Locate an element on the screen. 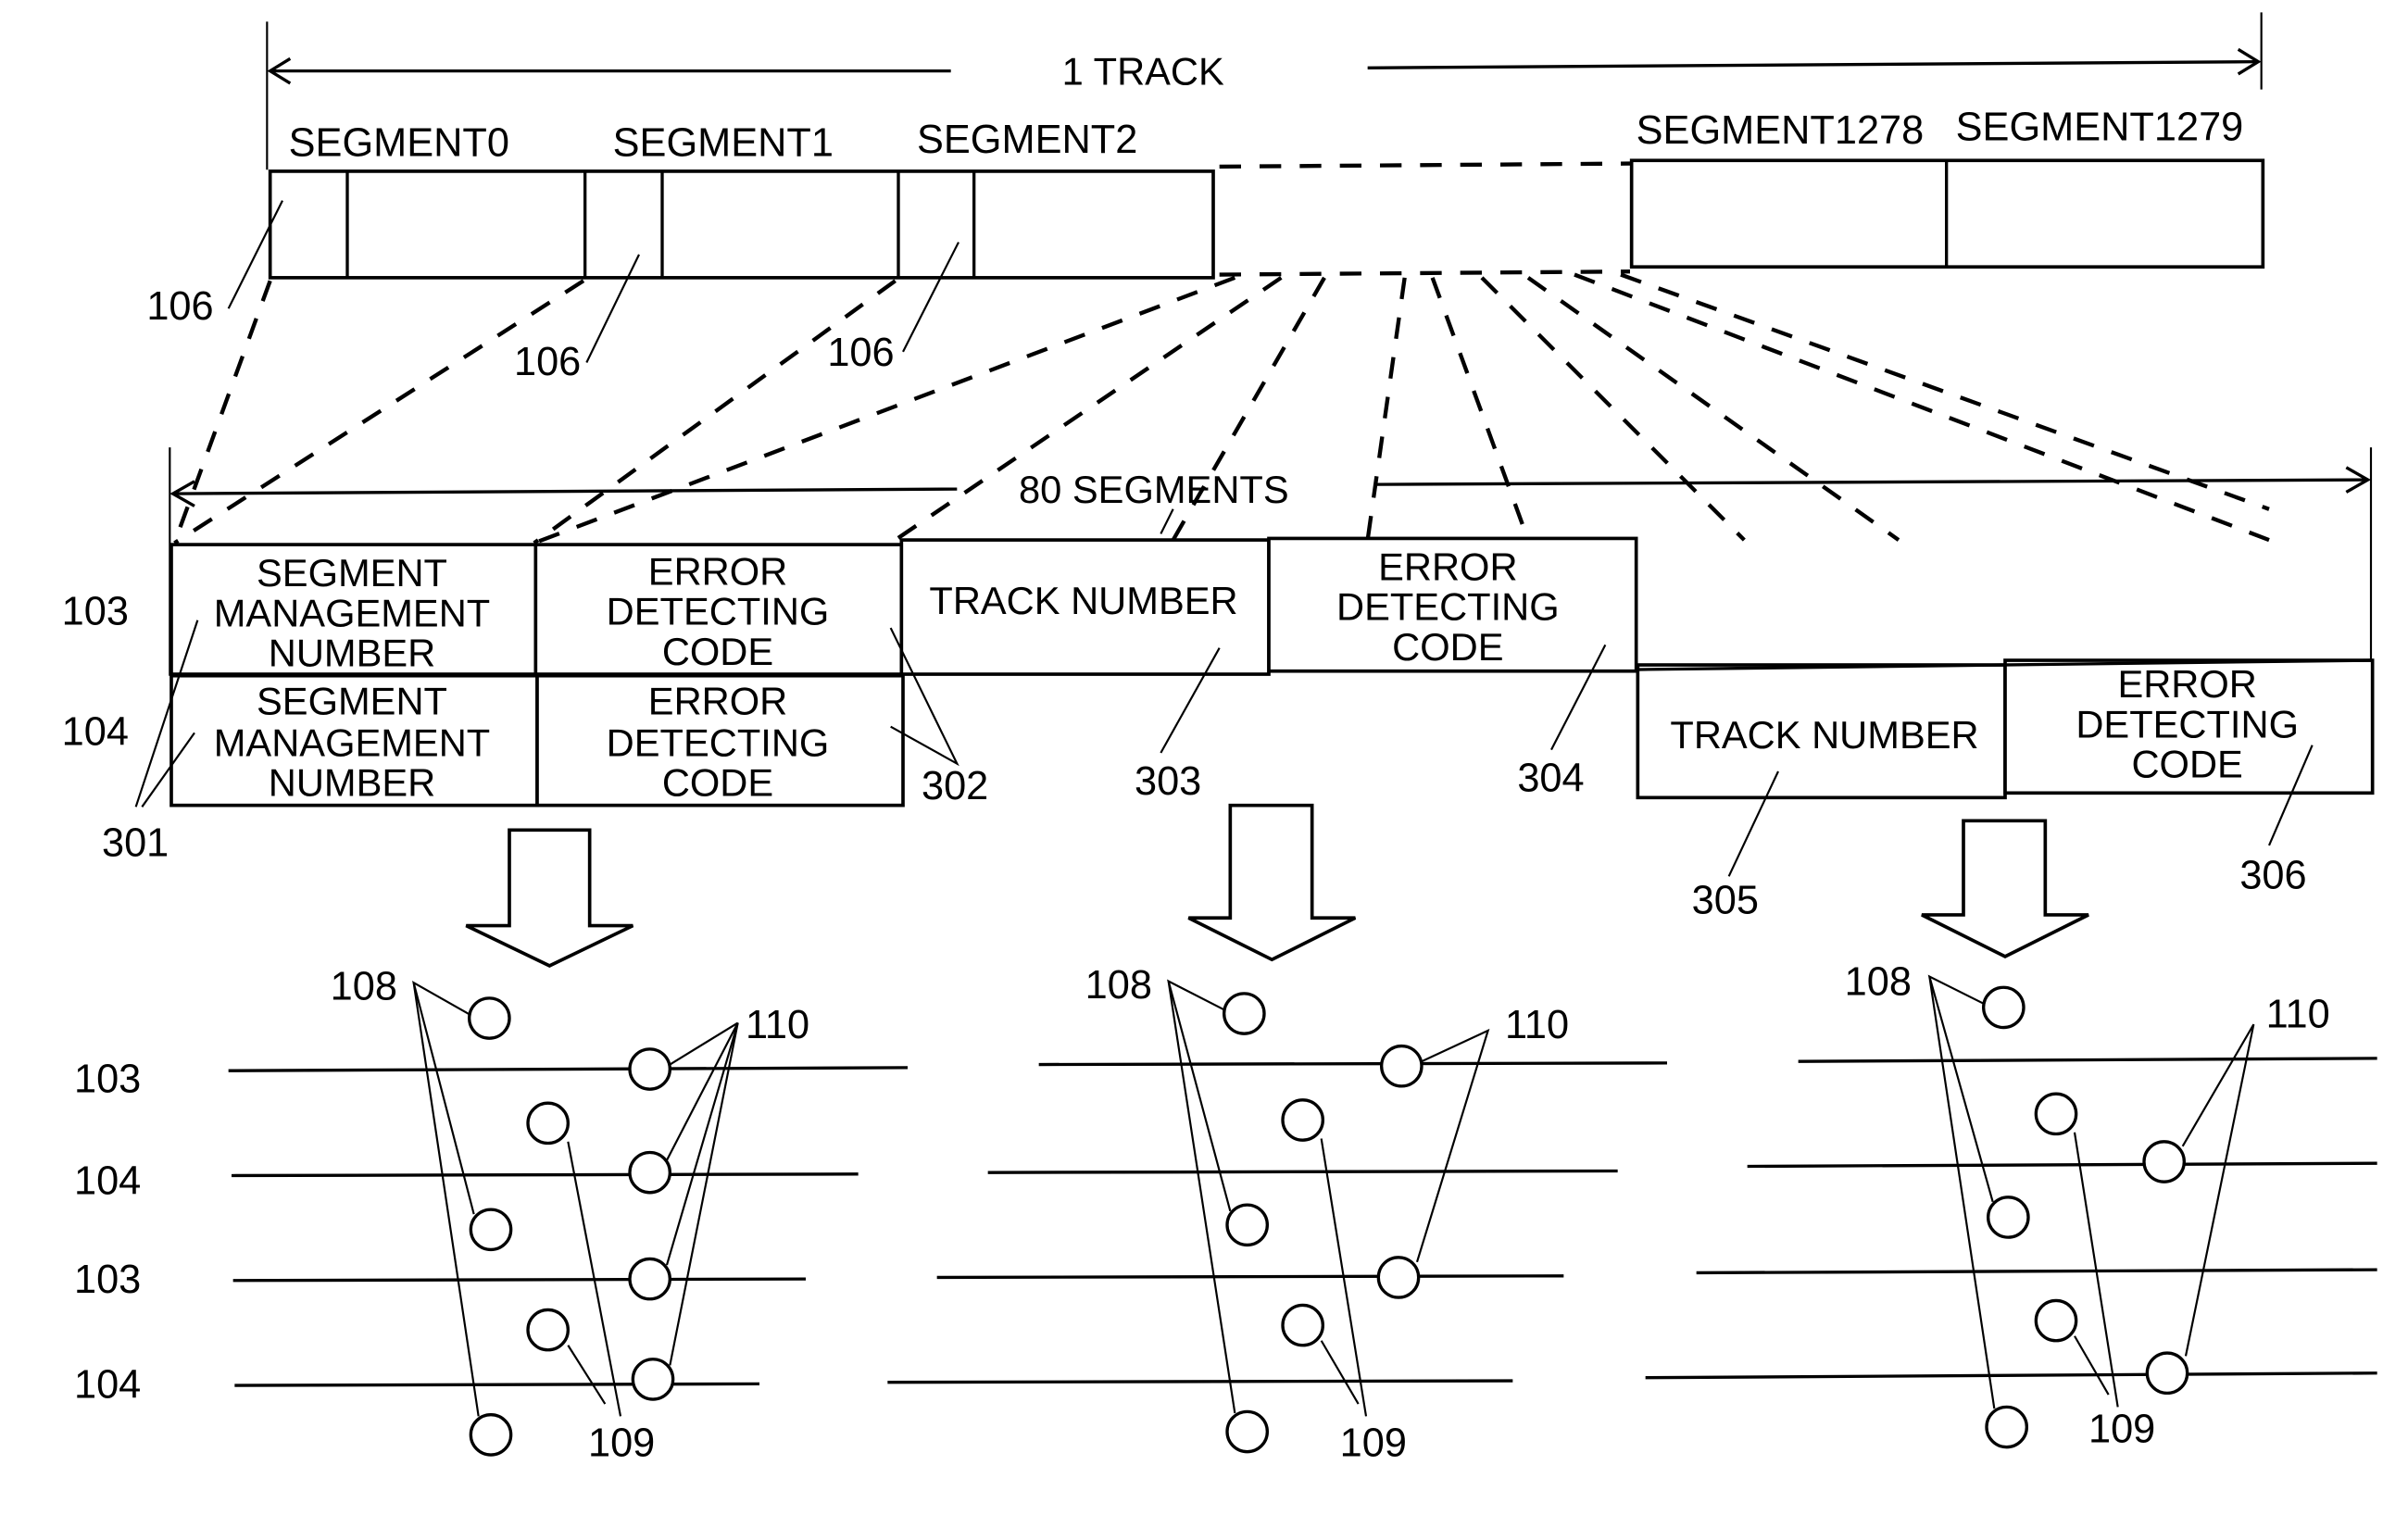  track-bar is located at coordinates (1266, 219).